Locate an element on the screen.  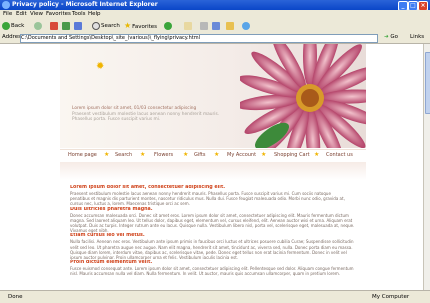
folder-icon is located at coordinates (230, 25).